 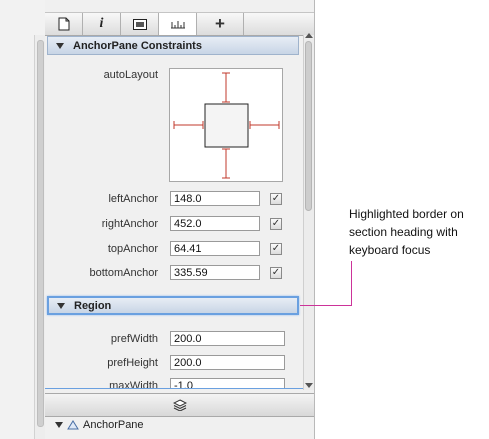 What do you see at coordinates (129, 224) in the screenshot?
I see `right-anchor-label: rightAnchor` at bounding box center [129, 224].